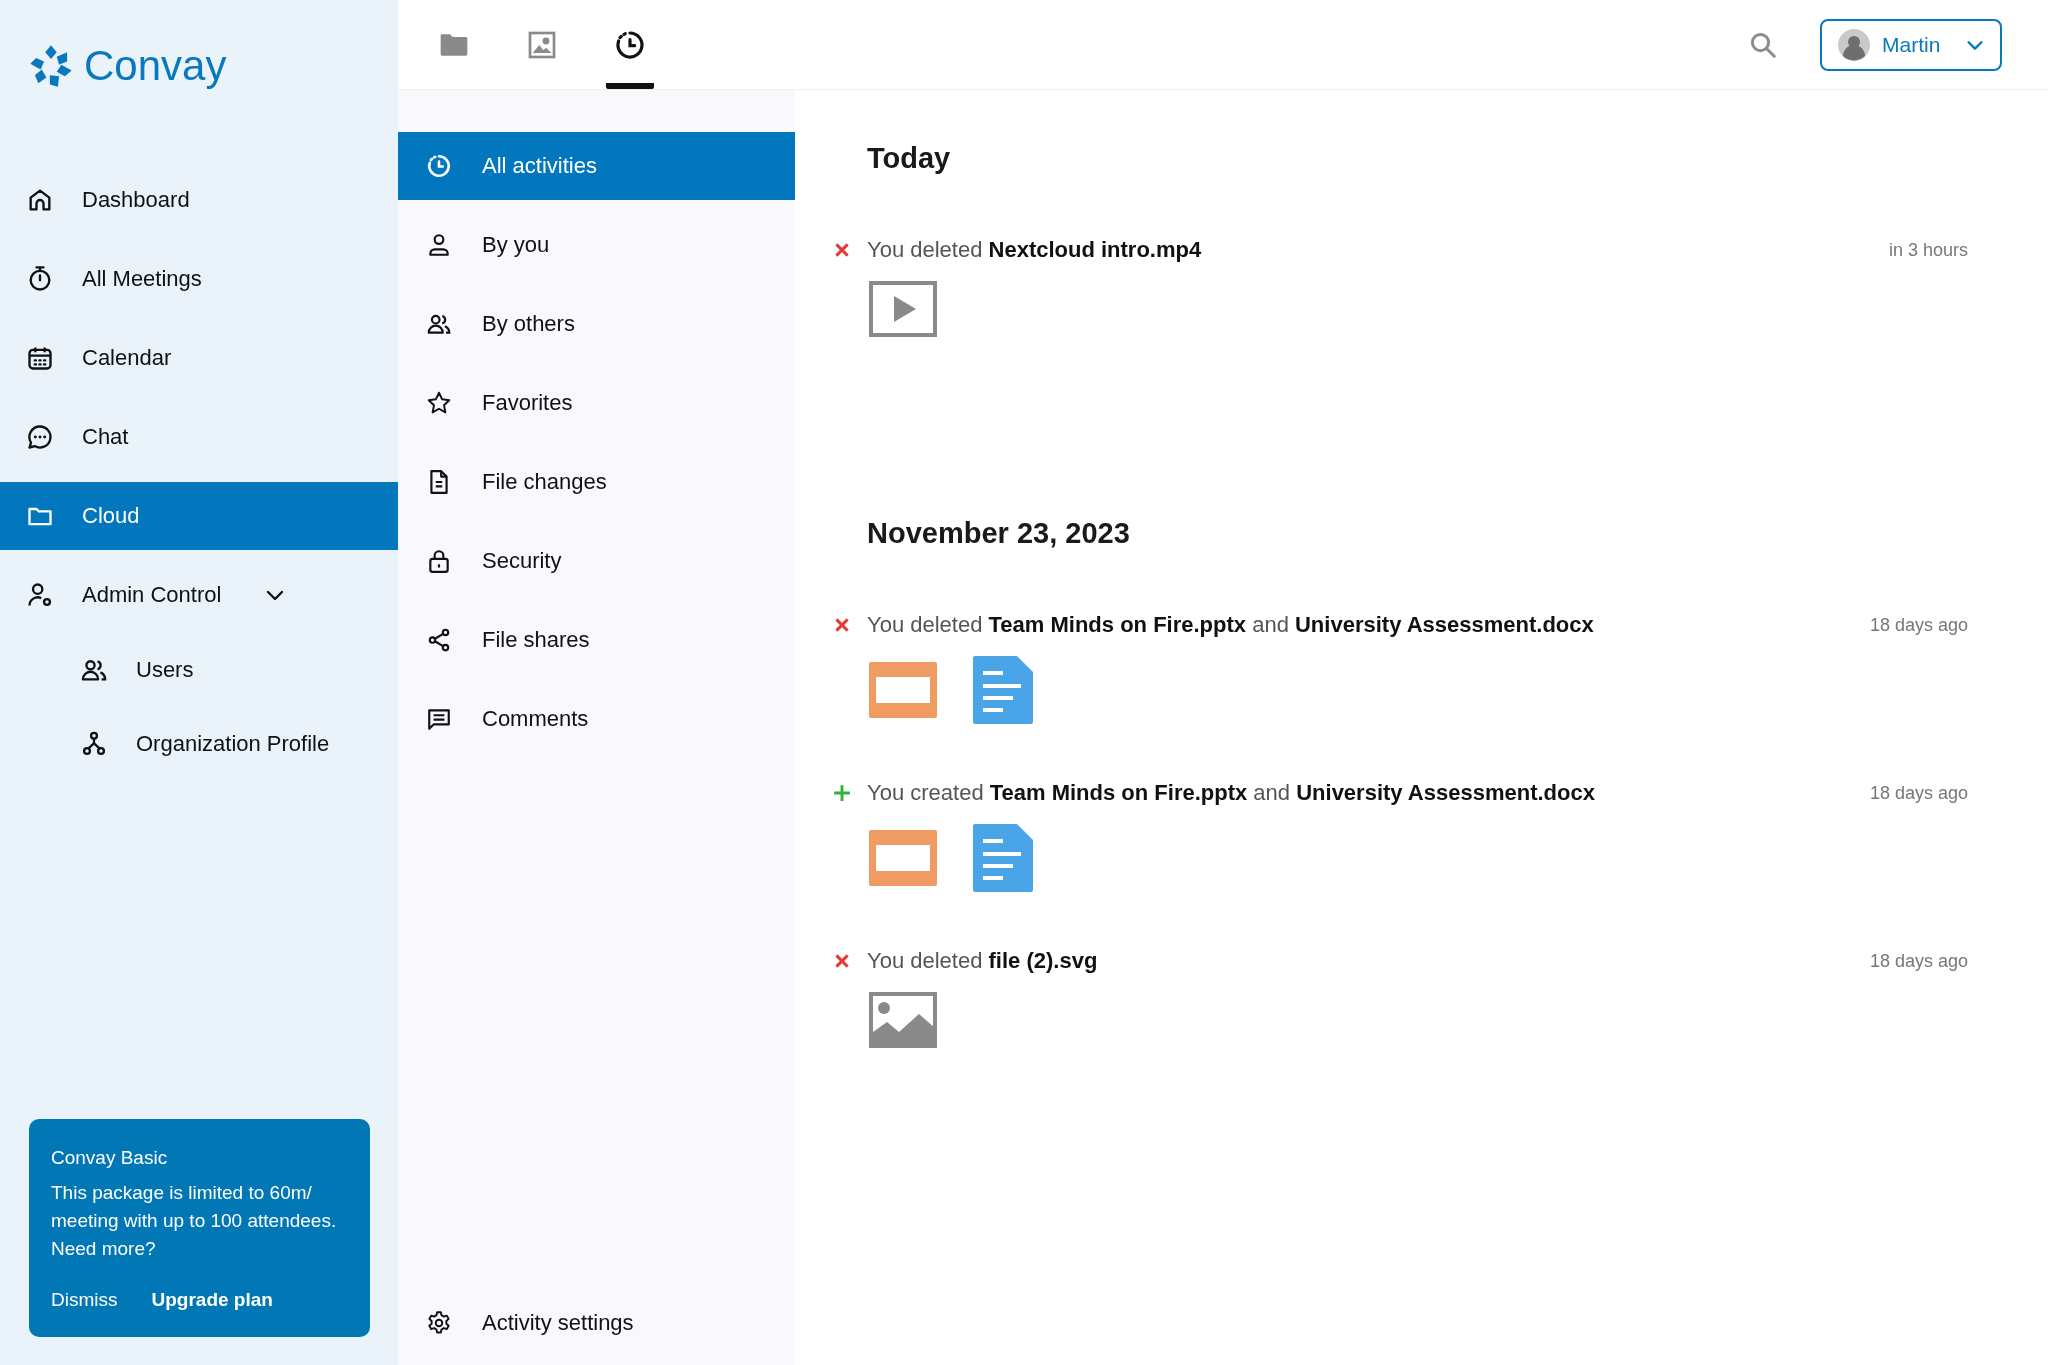  Describe the element at coordinates (199, 437) in the screenshot. I see `nav-item: Chat` at that location.